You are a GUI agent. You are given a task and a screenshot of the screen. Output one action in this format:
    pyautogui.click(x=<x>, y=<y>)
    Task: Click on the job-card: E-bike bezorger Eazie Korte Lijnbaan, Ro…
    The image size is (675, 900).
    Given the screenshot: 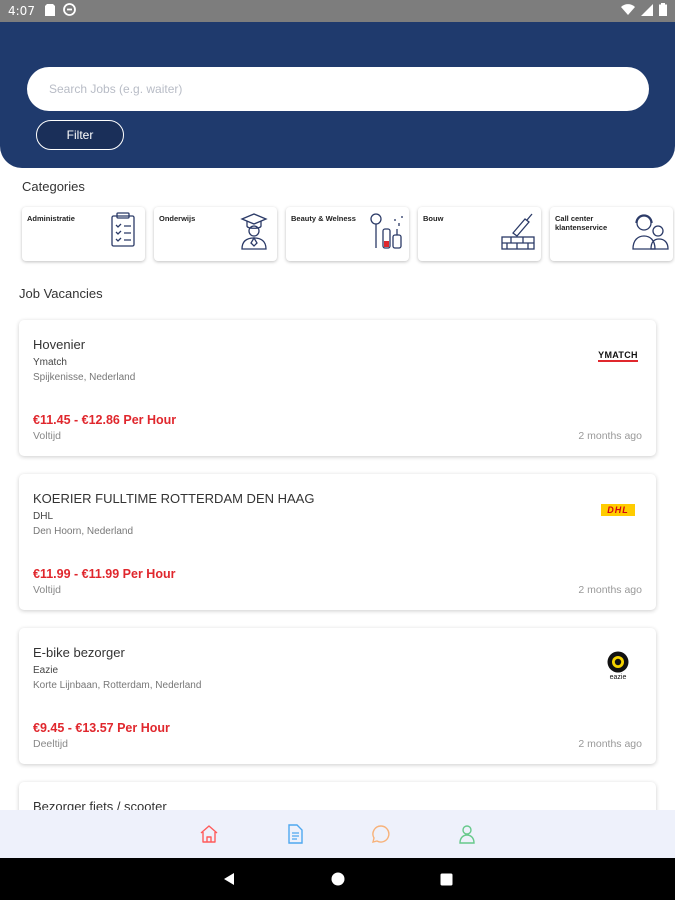 What is the action you would take?
    pyautogui.click(x=337, y=696)
    